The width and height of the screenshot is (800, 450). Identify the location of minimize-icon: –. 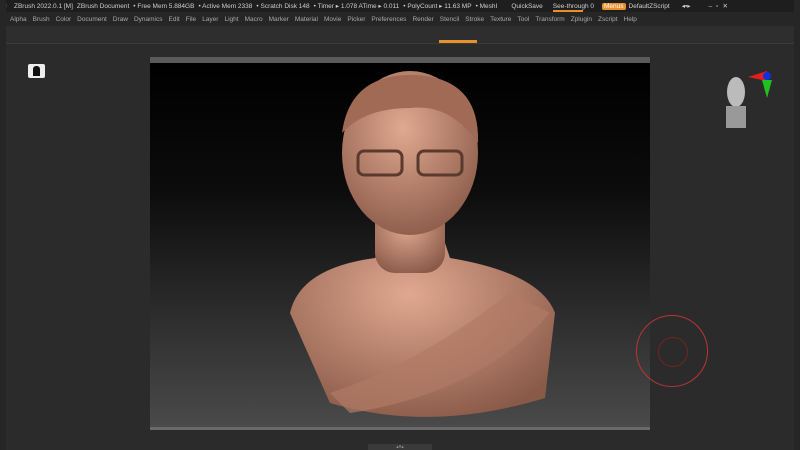
(711, 6).